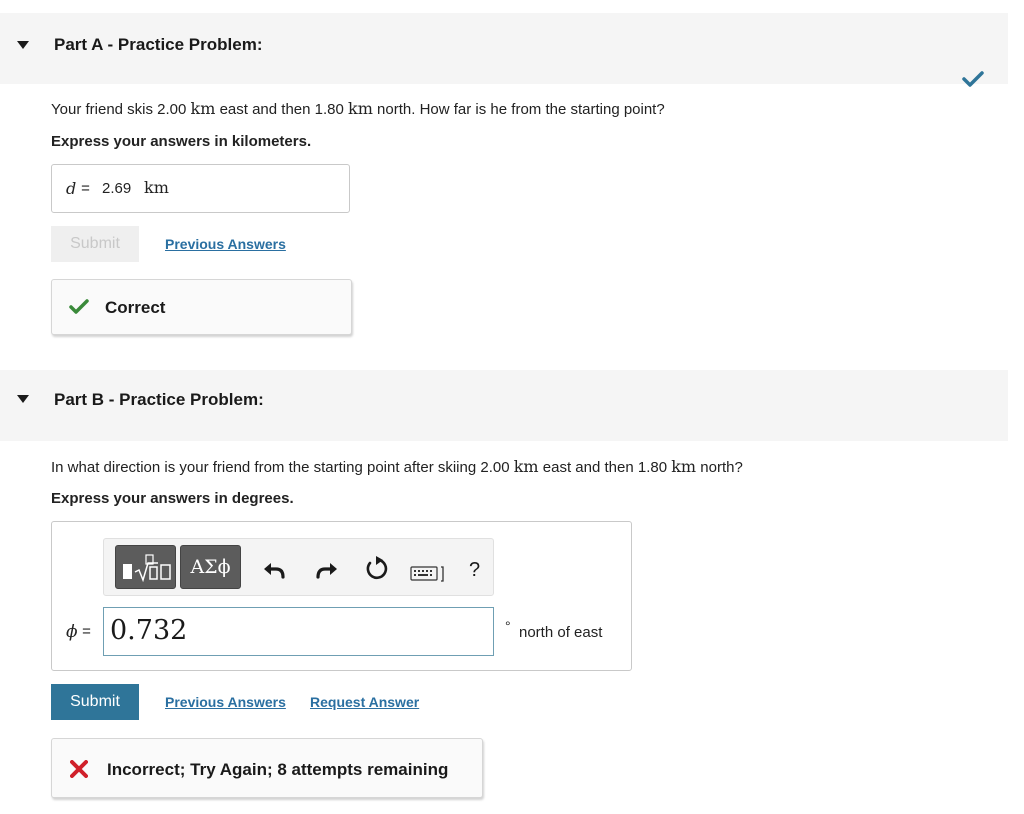 Image resolution: width=1024 pixels, height=814 pixels. What do you see at coordinates (135, 307) in the screenshot?
I see `part-a-feedback-text: Correct` at bounding box center [135, 307].